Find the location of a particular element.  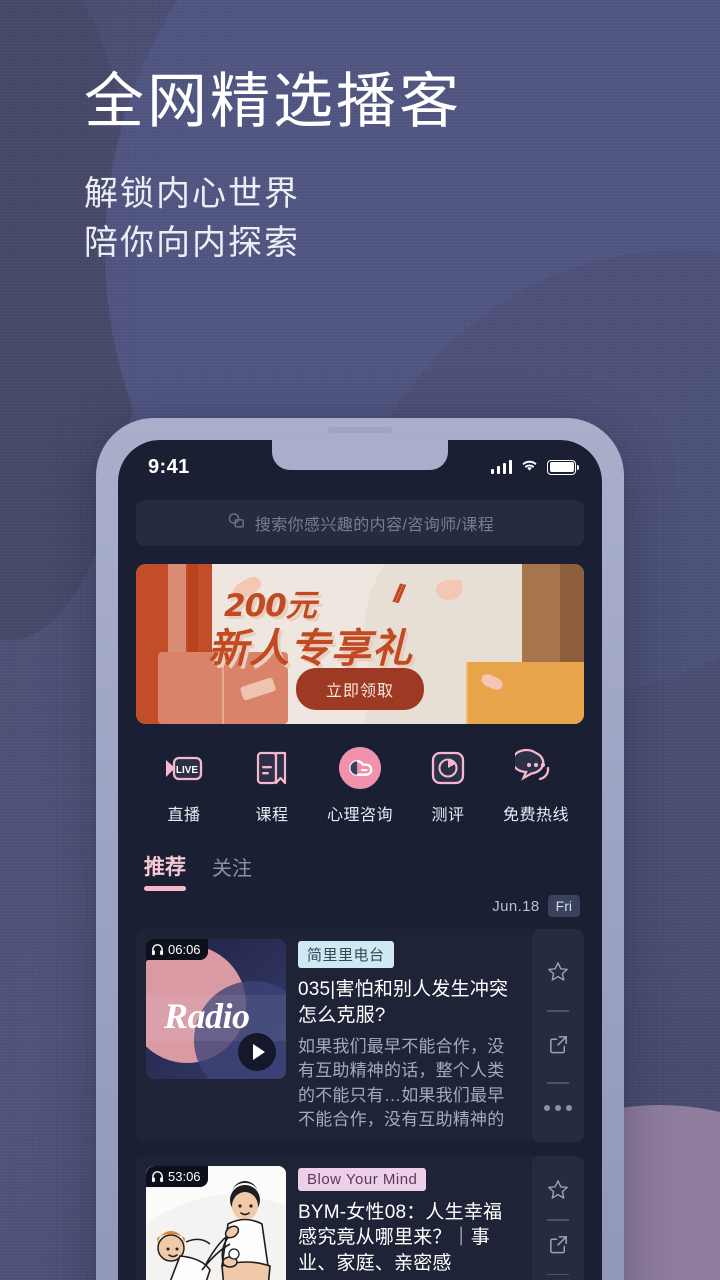

quicknav-item-live: LIVE 直播 is located at coordinates (184, 785).